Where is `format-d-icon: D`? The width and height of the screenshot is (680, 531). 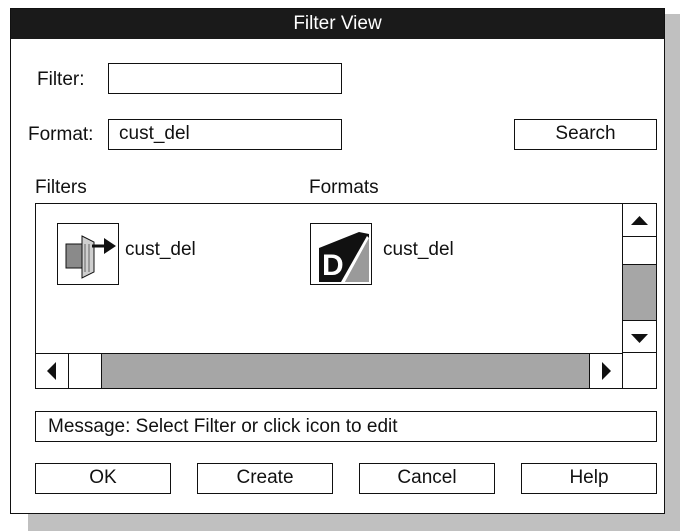 format-d-icon: D is located at coordinates (341, 254).